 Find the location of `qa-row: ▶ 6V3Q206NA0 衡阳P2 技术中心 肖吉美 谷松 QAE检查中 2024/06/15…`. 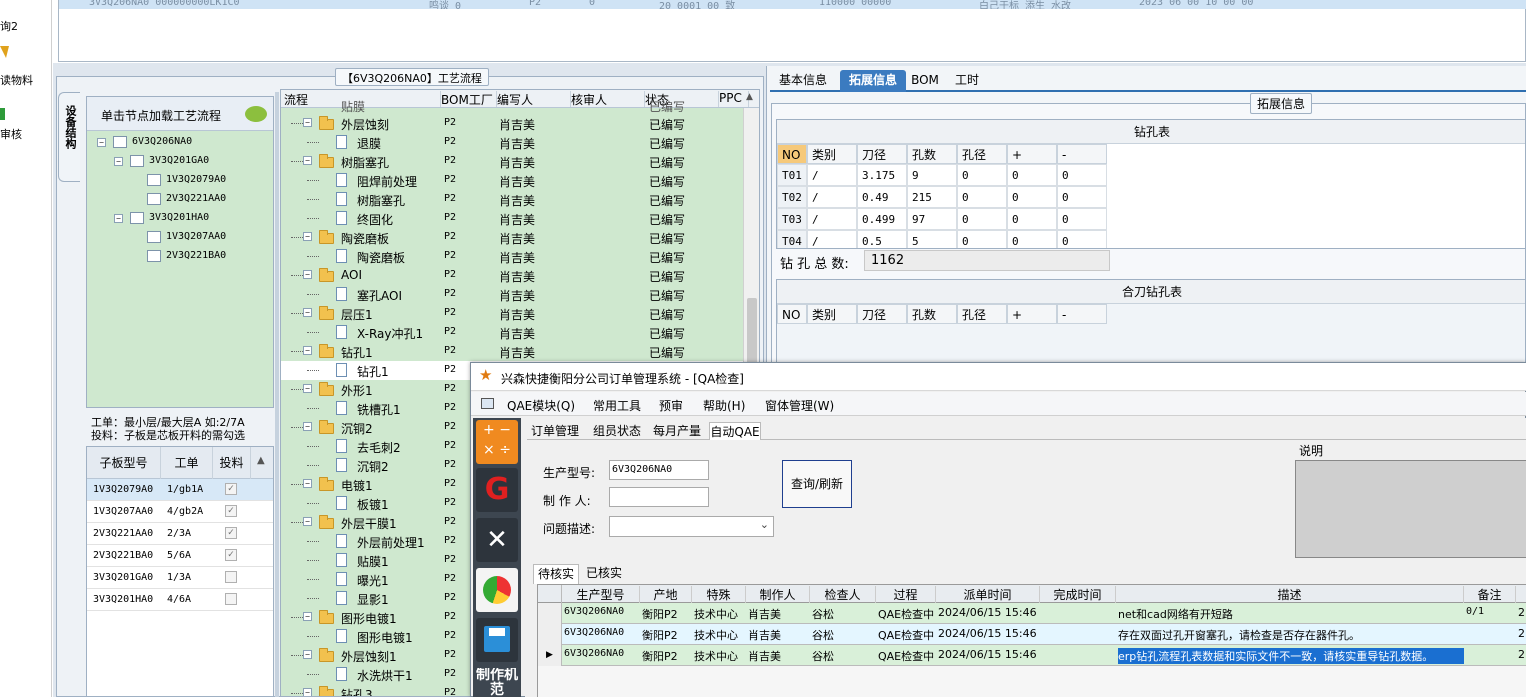

qa-row: ▶ 6V3Q206NA0 衡阳P2 技术中心 肖吉美 谷松 QAE检查中 2024/06/15… is located at coordinates (1032, 655).